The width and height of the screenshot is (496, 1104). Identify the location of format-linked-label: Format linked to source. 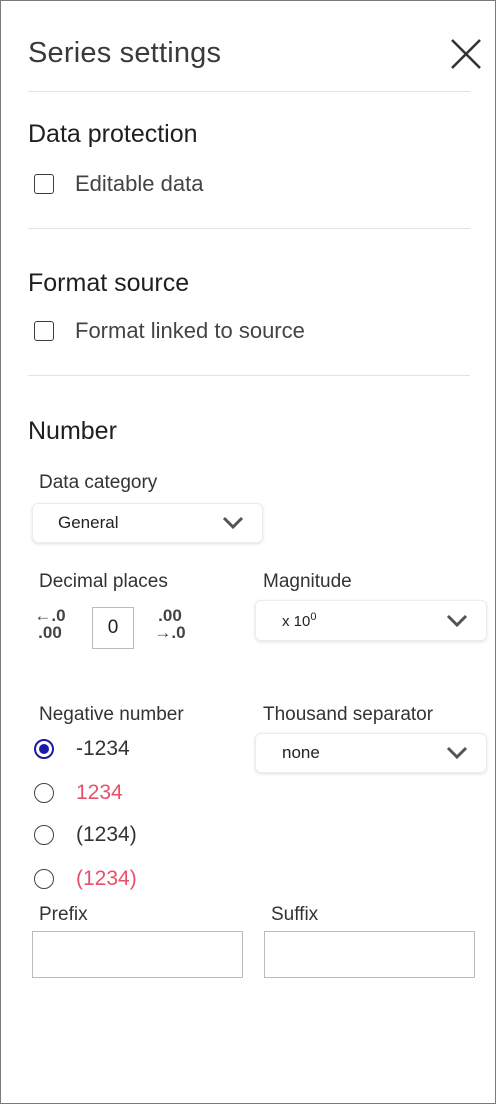
(190, 330).